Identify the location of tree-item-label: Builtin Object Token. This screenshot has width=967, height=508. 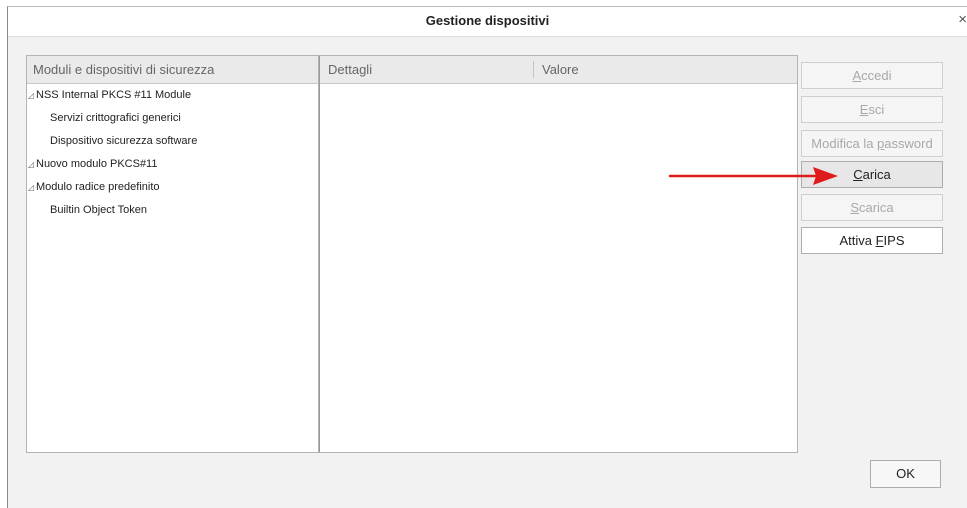
(99, 210).